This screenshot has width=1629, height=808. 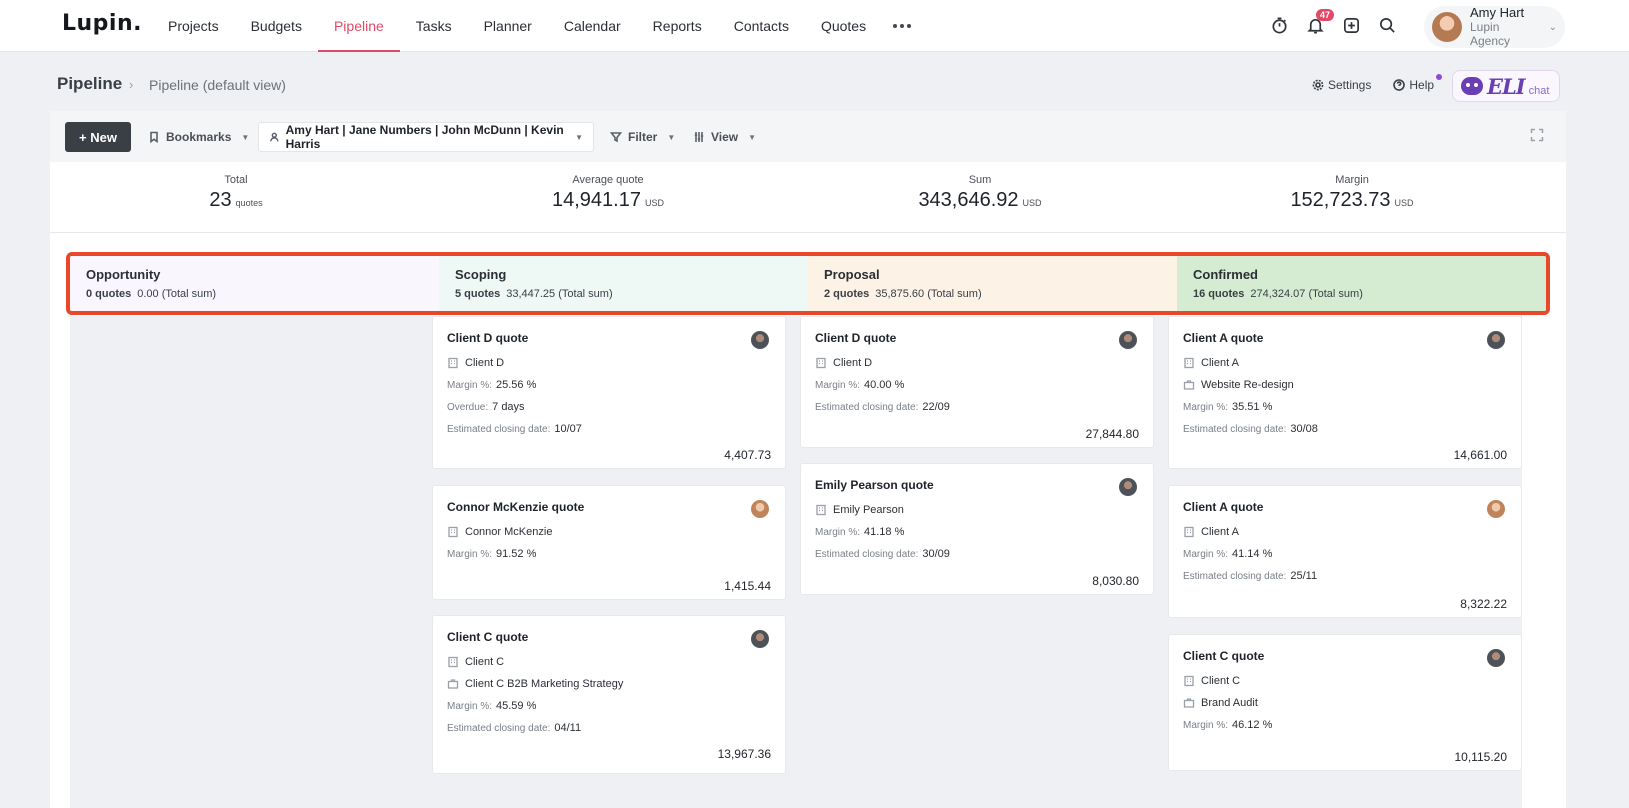 What do you see at coordinates (198, 137) in the screenshot?
I see `bookmarks-dropdown: Bookmarks ▼` at bounding box center [198, 137].